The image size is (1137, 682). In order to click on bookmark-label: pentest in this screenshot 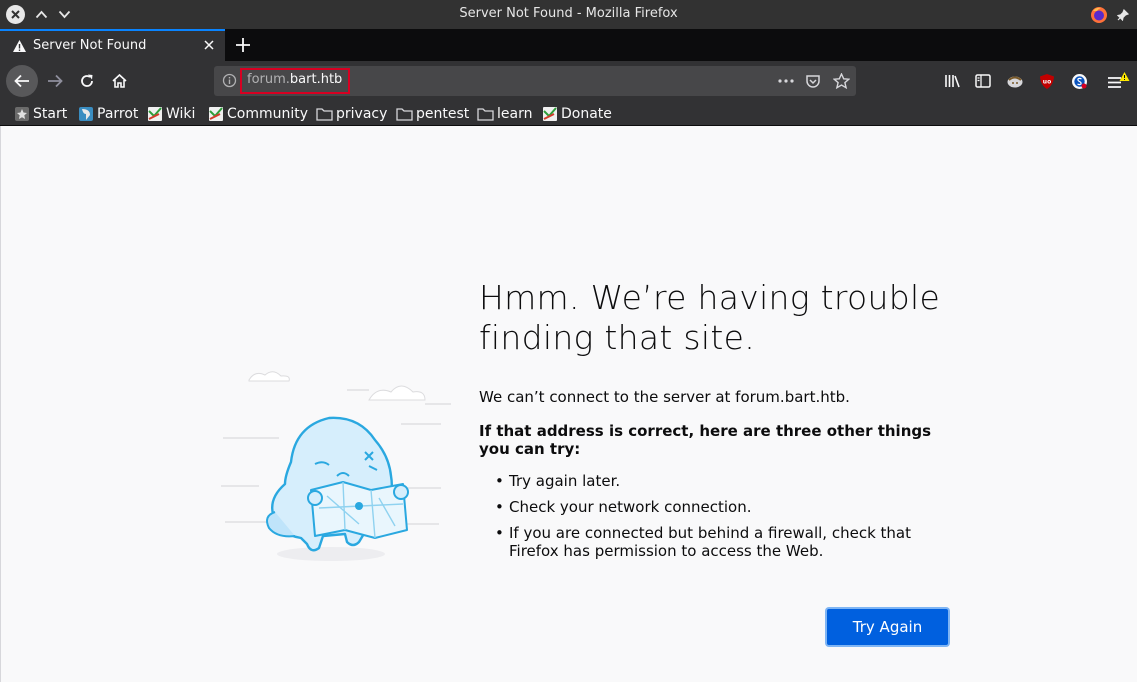, I will do `click(443, 113)`.